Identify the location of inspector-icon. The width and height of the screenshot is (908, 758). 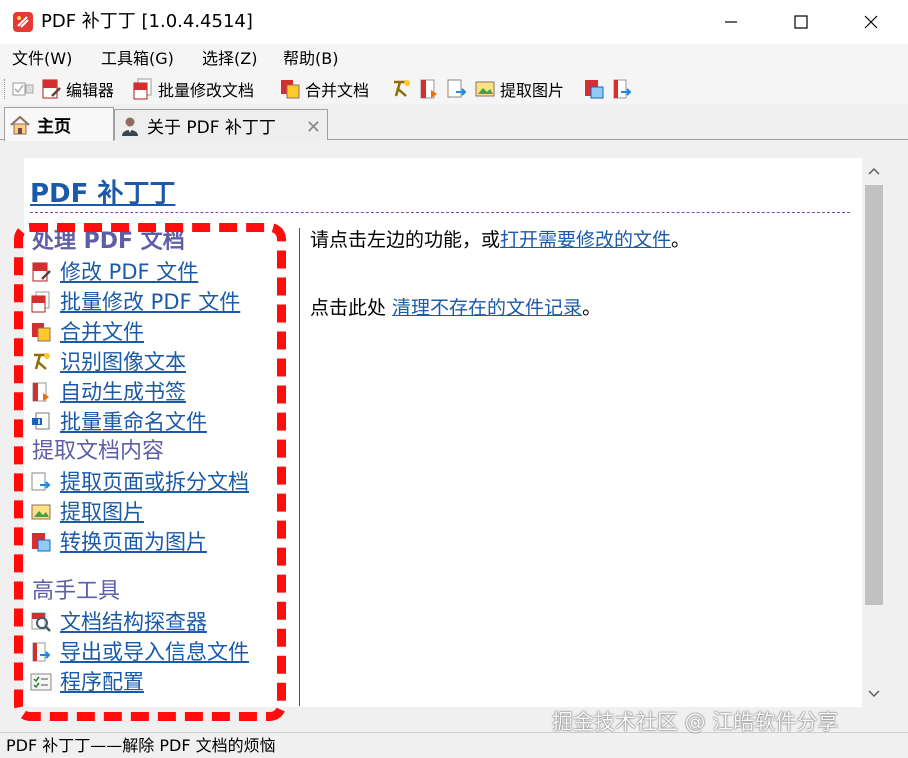
(41, 622).